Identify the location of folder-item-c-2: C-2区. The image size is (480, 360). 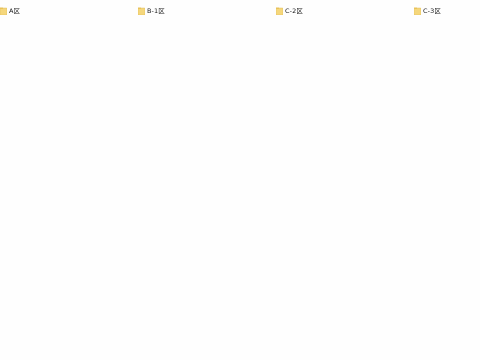
(289, 11).